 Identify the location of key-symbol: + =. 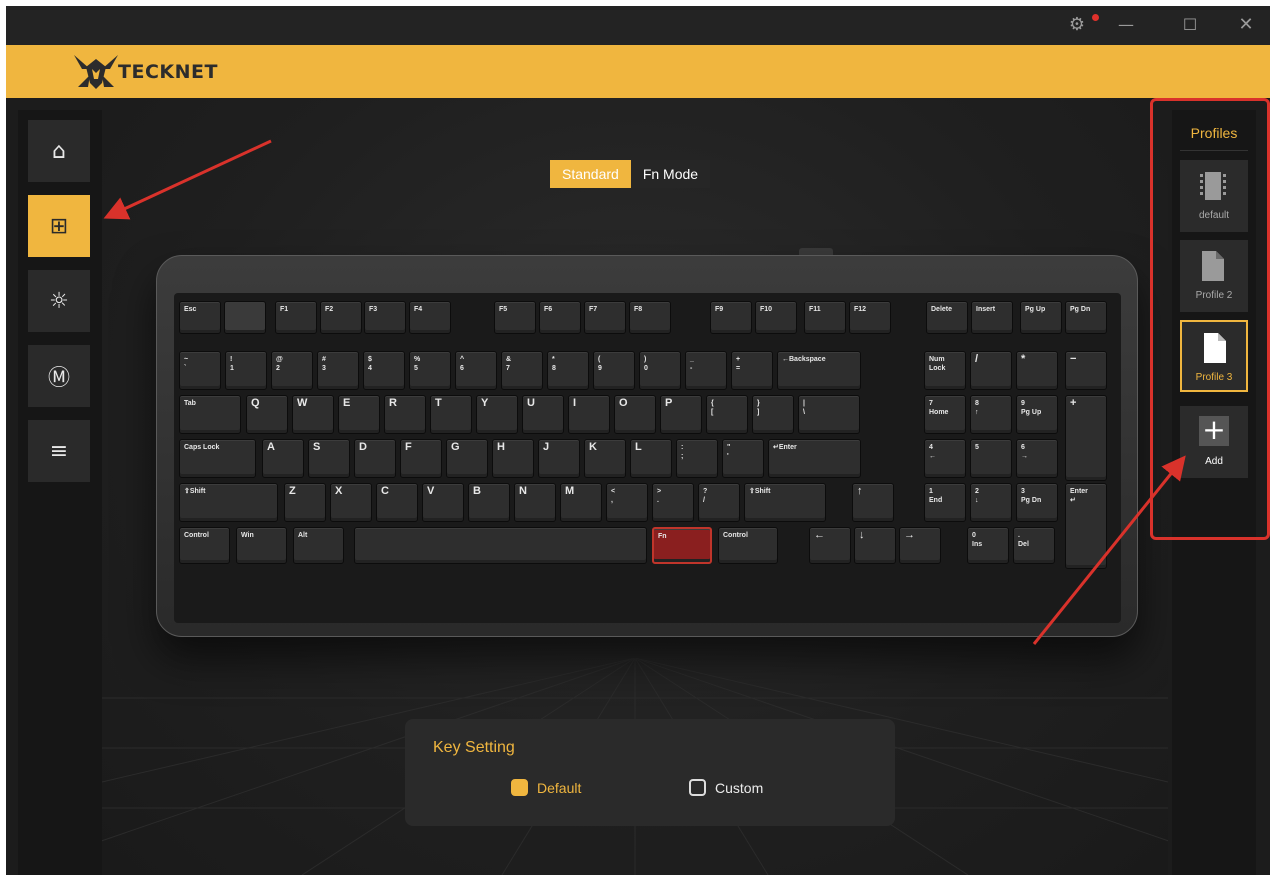
(752, 370).